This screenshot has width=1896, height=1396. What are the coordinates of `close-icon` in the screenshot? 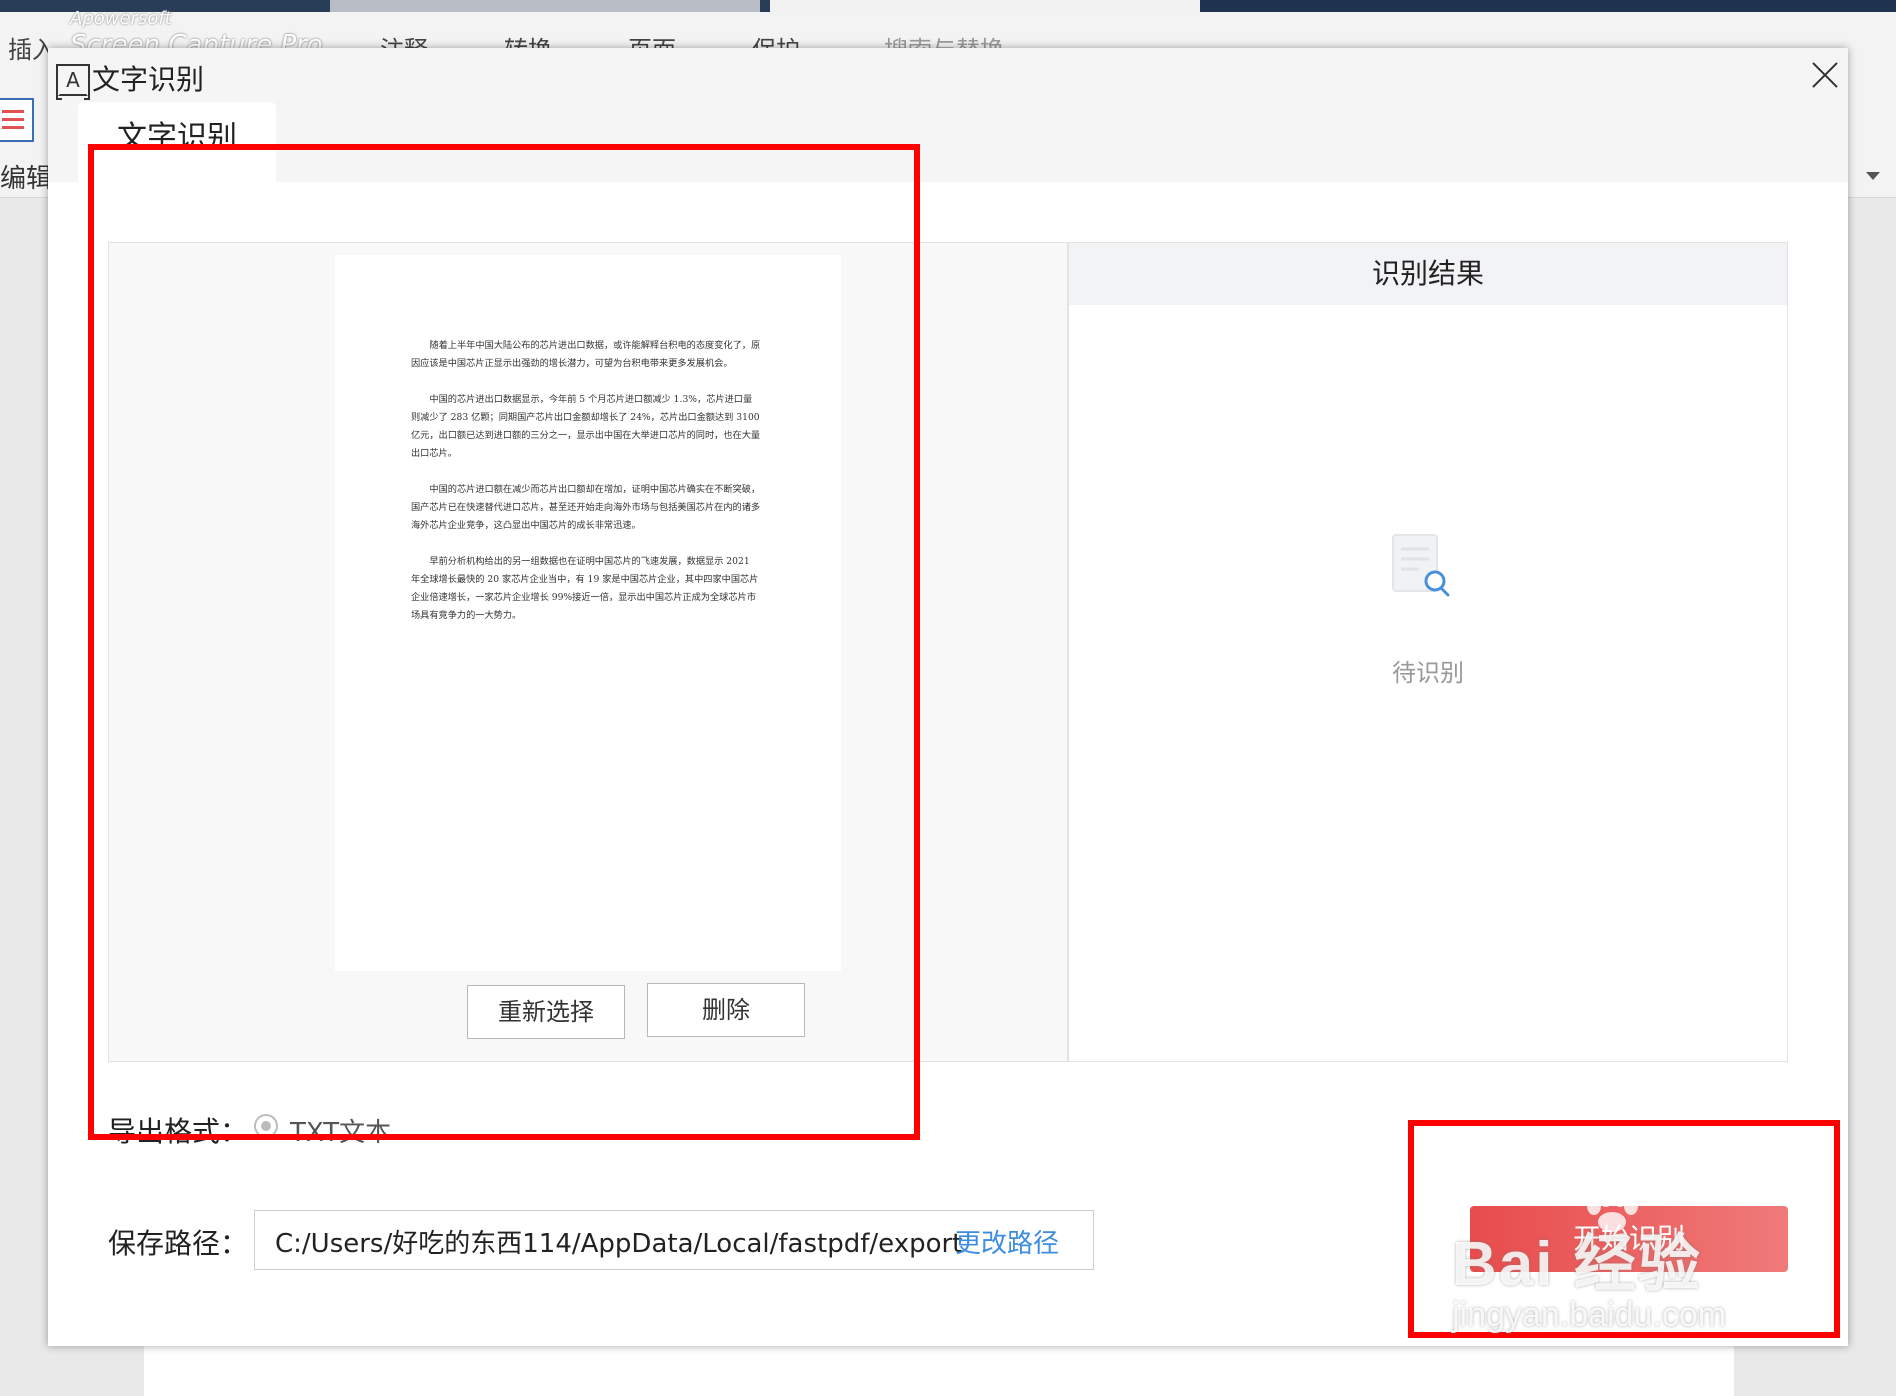 It's located at (1825, 75).